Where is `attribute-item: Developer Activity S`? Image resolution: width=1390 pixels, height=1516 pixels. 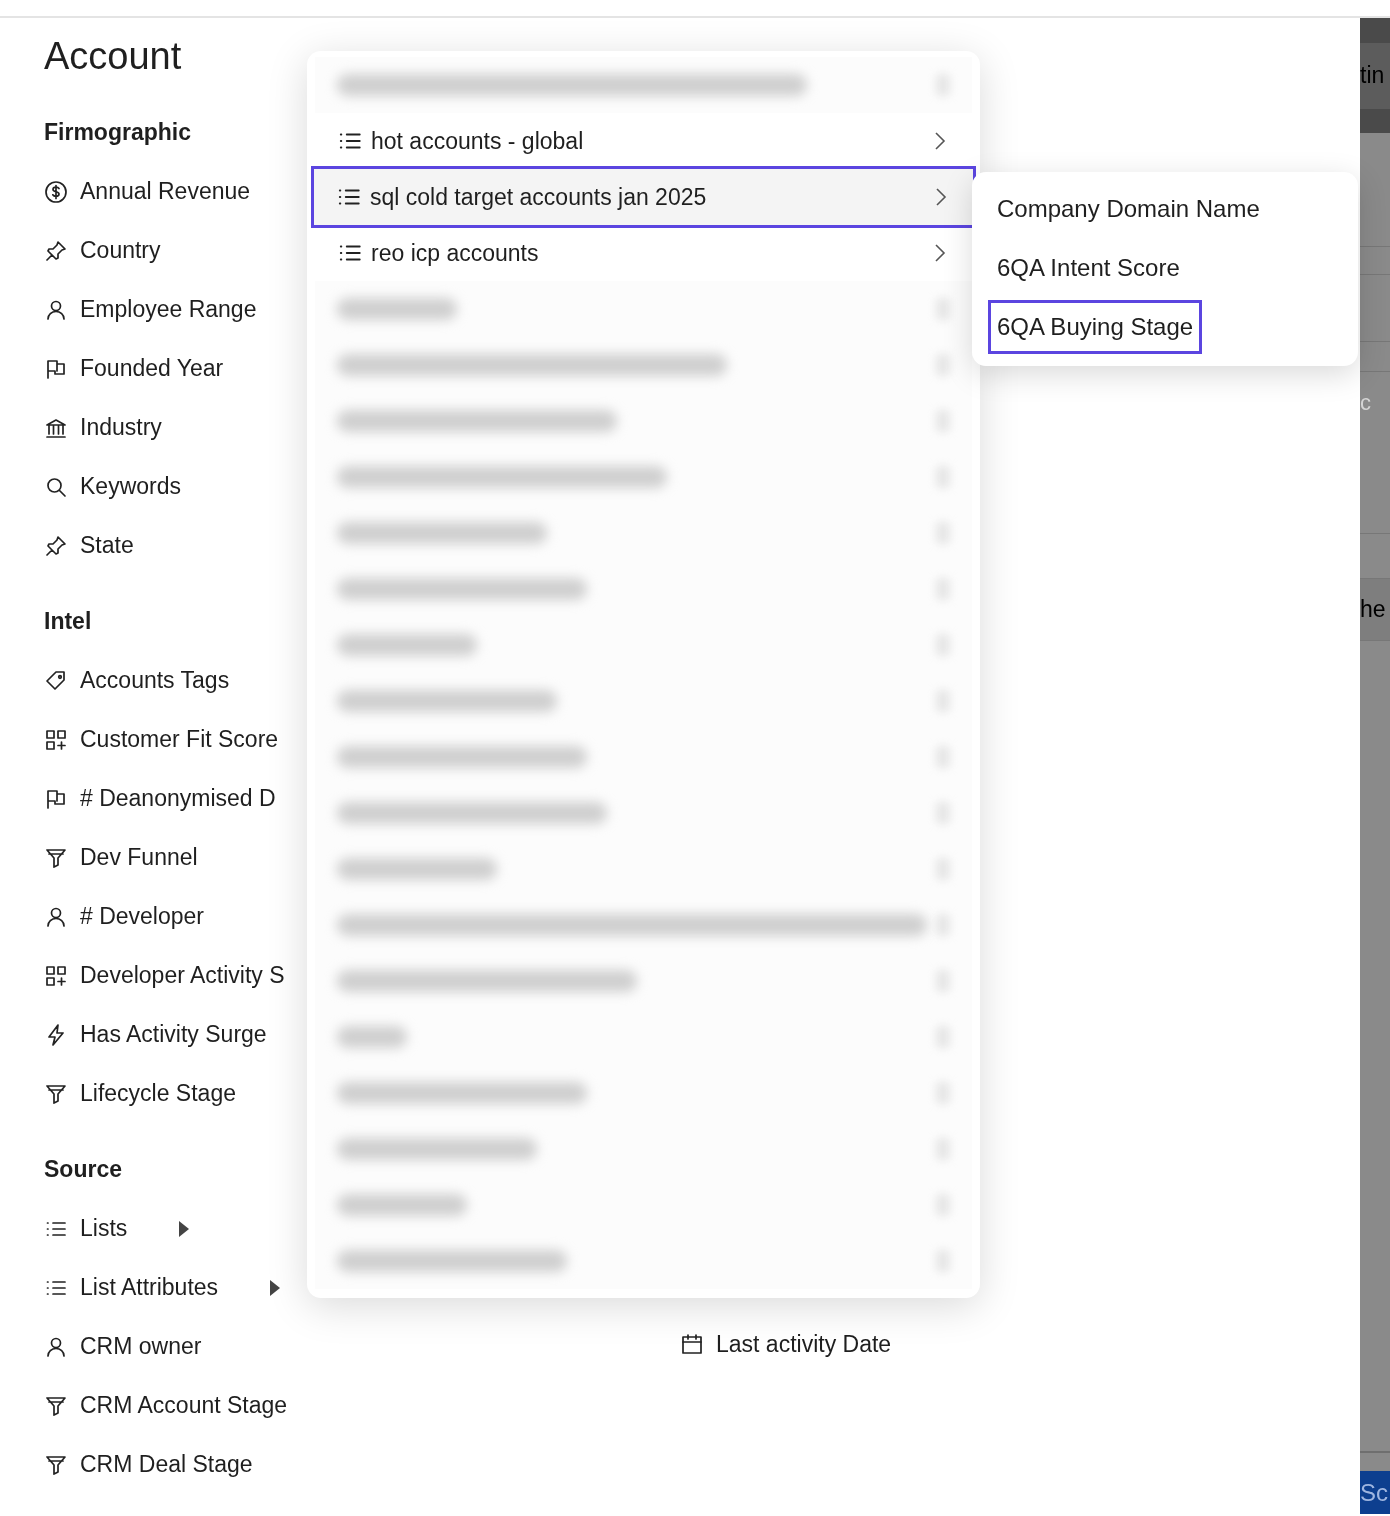
attribute-item: Developer Activity S is located at coordinates (182, 975).